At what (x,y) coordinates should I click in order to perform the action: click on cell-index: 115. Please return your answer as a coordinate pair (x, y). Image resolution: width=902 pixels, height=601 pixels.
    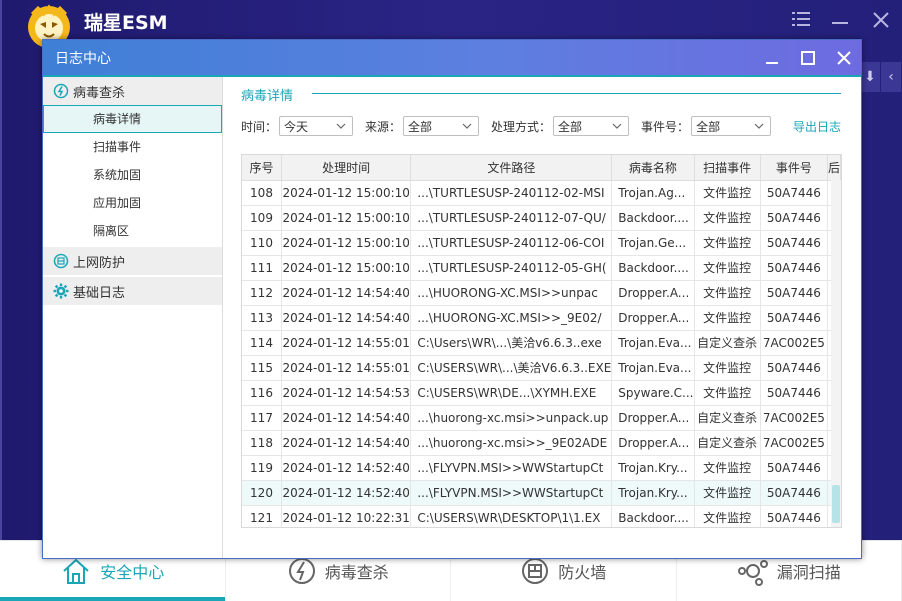
    Looking at the image, I should click on (262, 368).